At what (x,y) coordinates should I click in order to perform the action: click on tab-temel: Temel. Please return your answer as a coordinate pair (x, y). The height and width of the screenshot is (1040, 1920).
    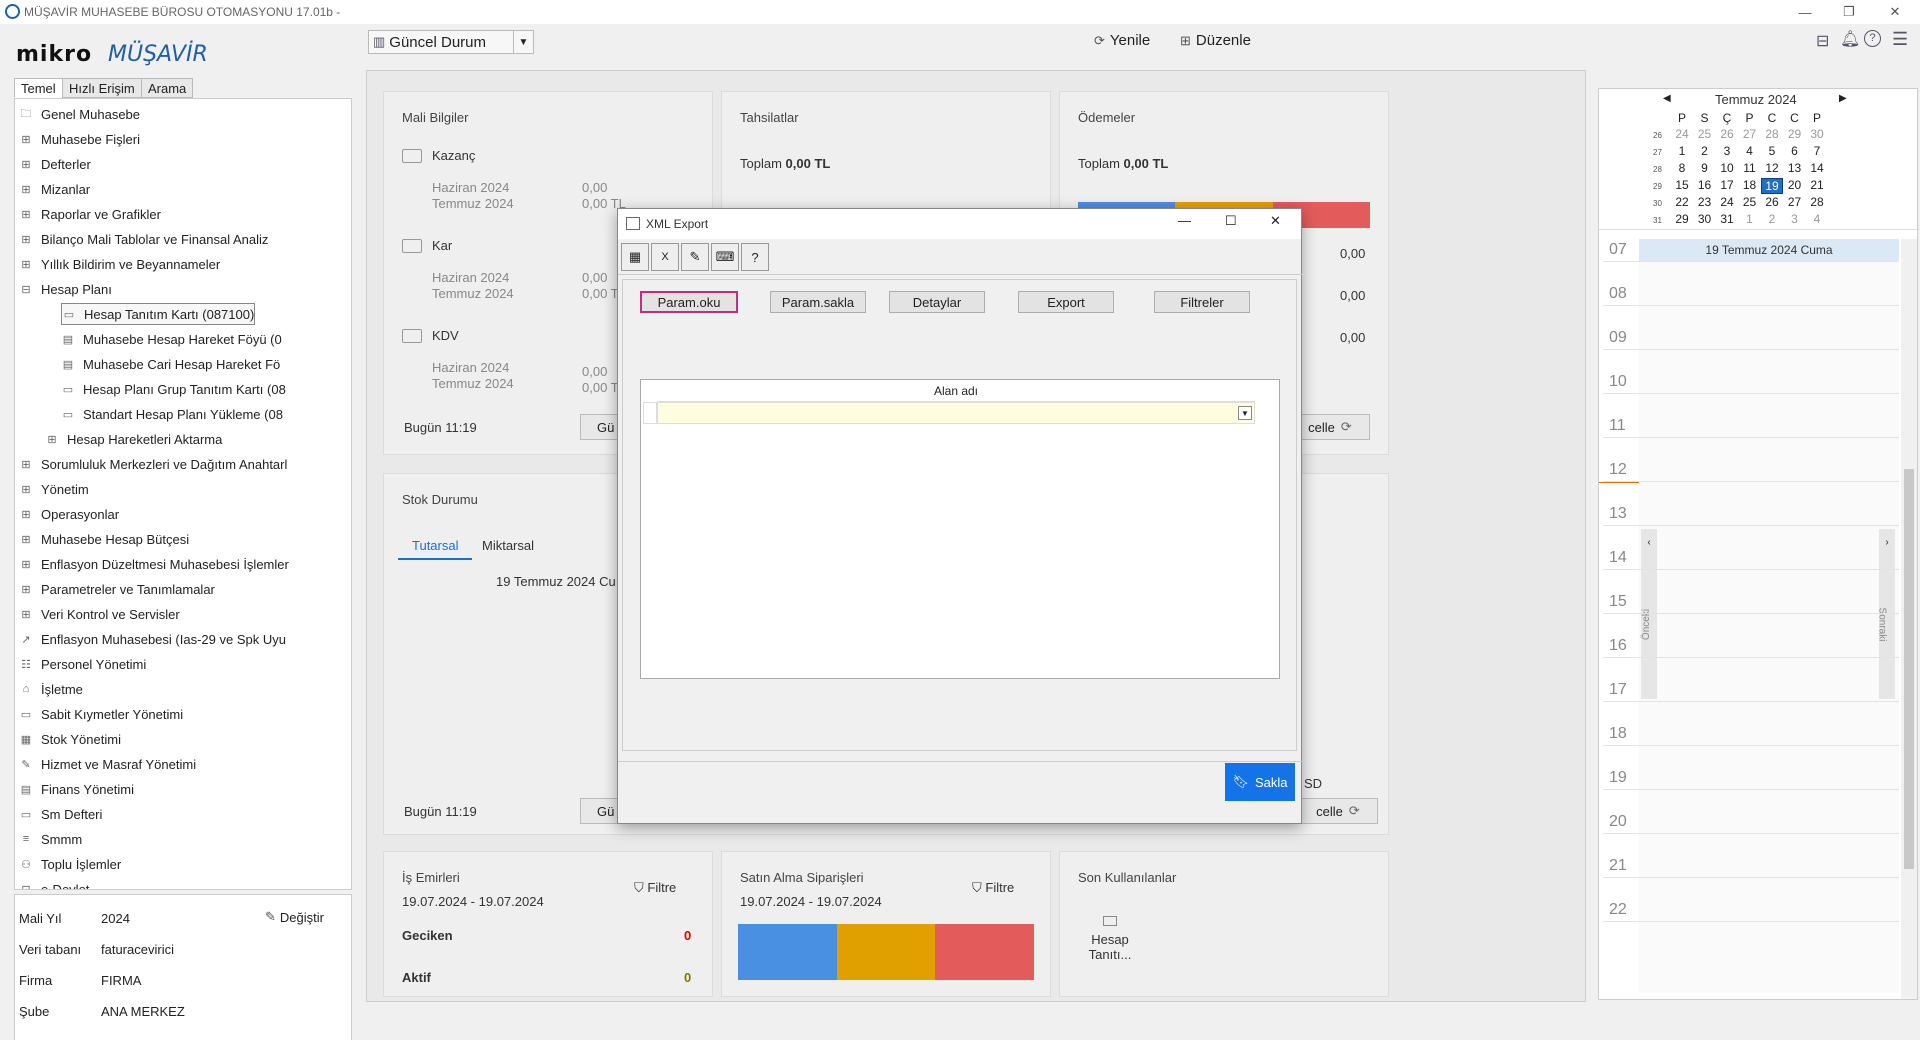
    Looking at the image, I should click on (38, 88).